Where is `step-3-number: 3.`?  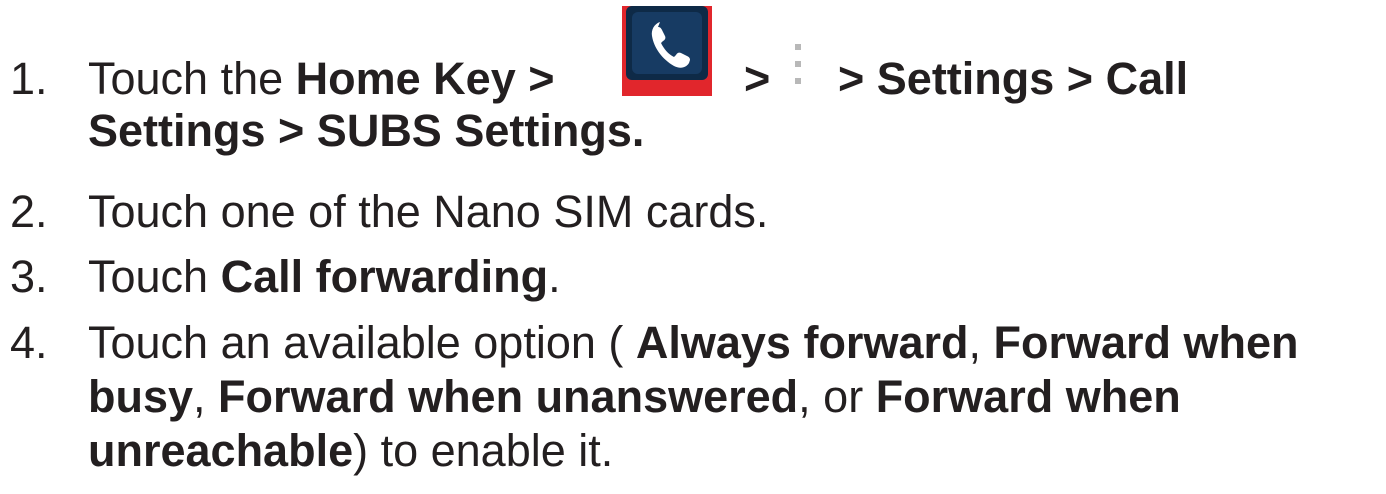
step-3-number: 3. is located at coordinates (29, 276).